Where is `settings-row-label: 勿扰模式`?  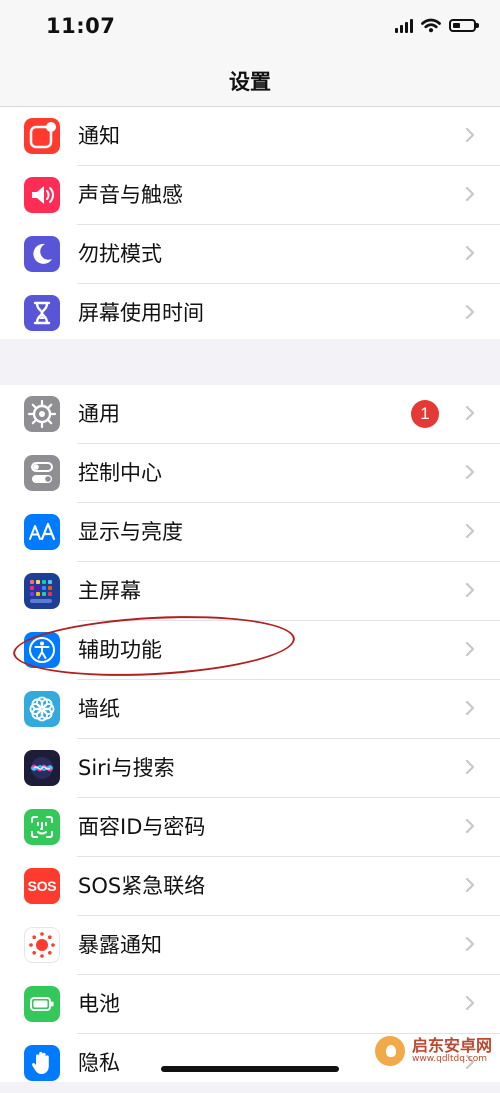 settings-row-label: 勿扰模式 is located at coordinates (120, 254).